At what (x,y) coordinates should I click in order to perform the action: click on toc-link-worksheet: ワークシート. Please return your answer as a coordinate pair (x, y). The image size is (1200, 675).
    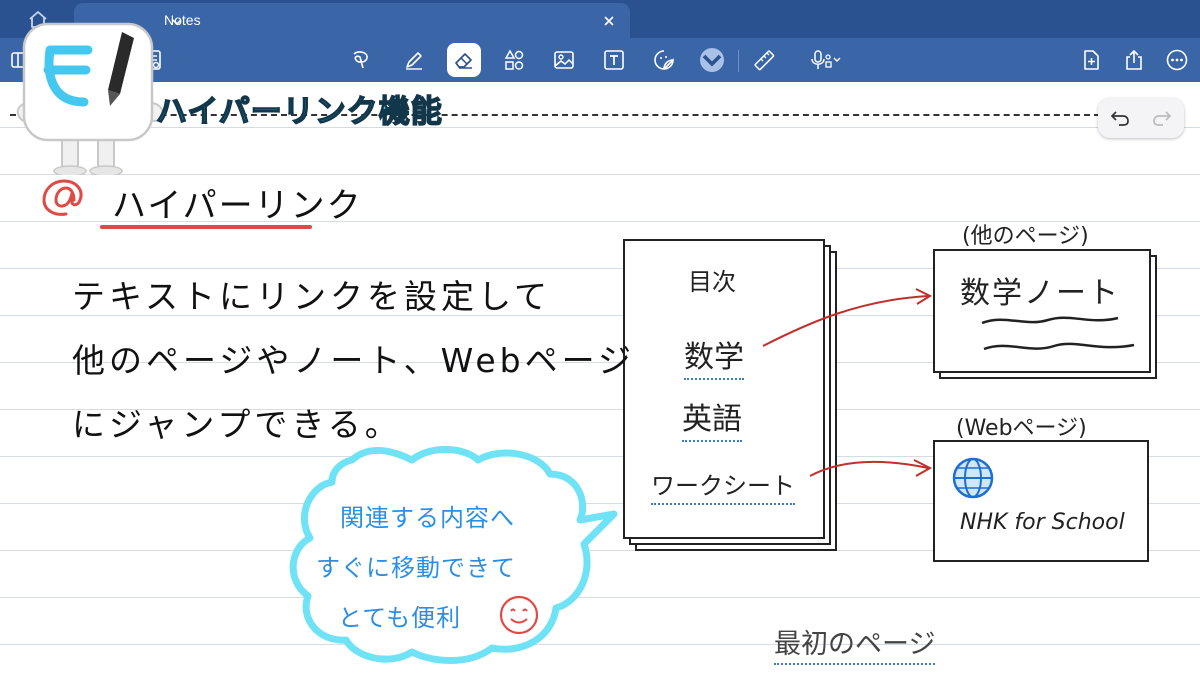
    Looking at the image, I should click on (723, 485).